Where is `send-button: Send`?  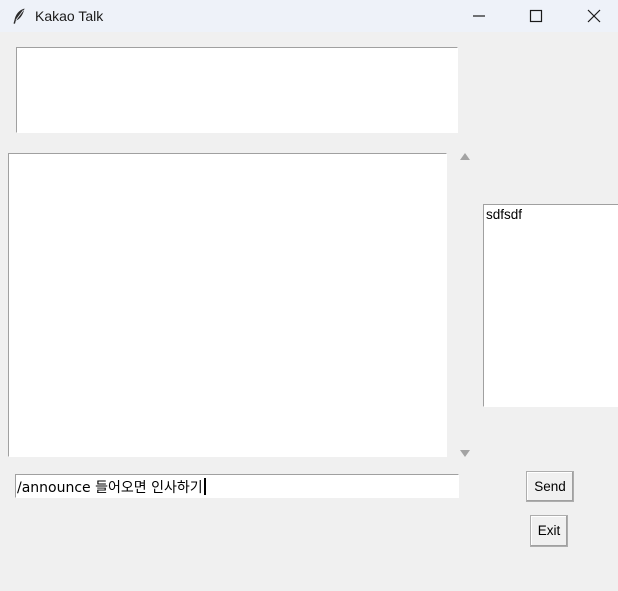 send-button: Send is located at coordinates (550, 486).